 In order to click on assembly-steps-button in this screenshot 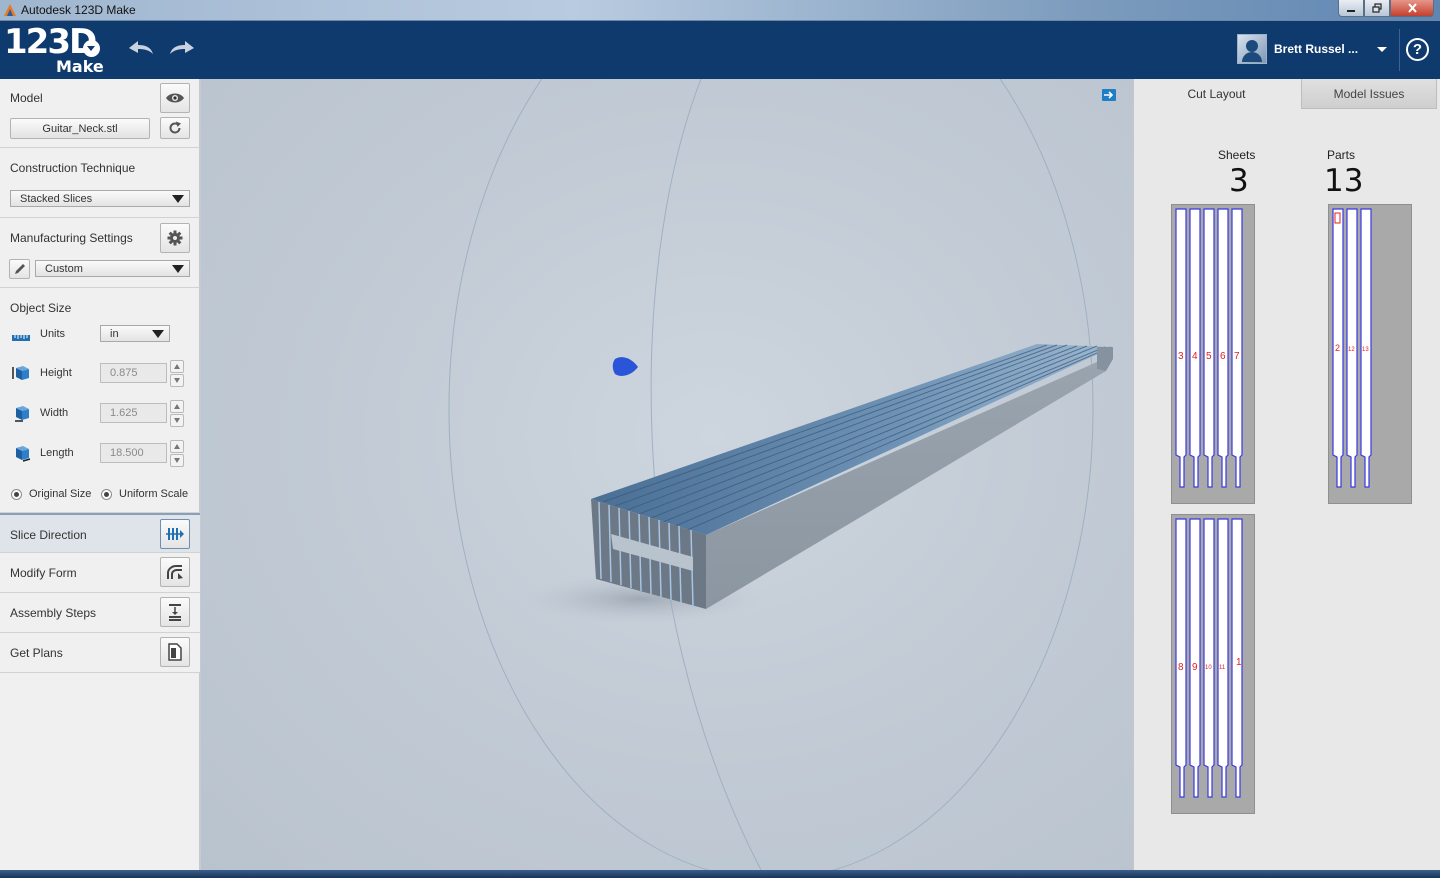, I will do `click(175, 612)`.